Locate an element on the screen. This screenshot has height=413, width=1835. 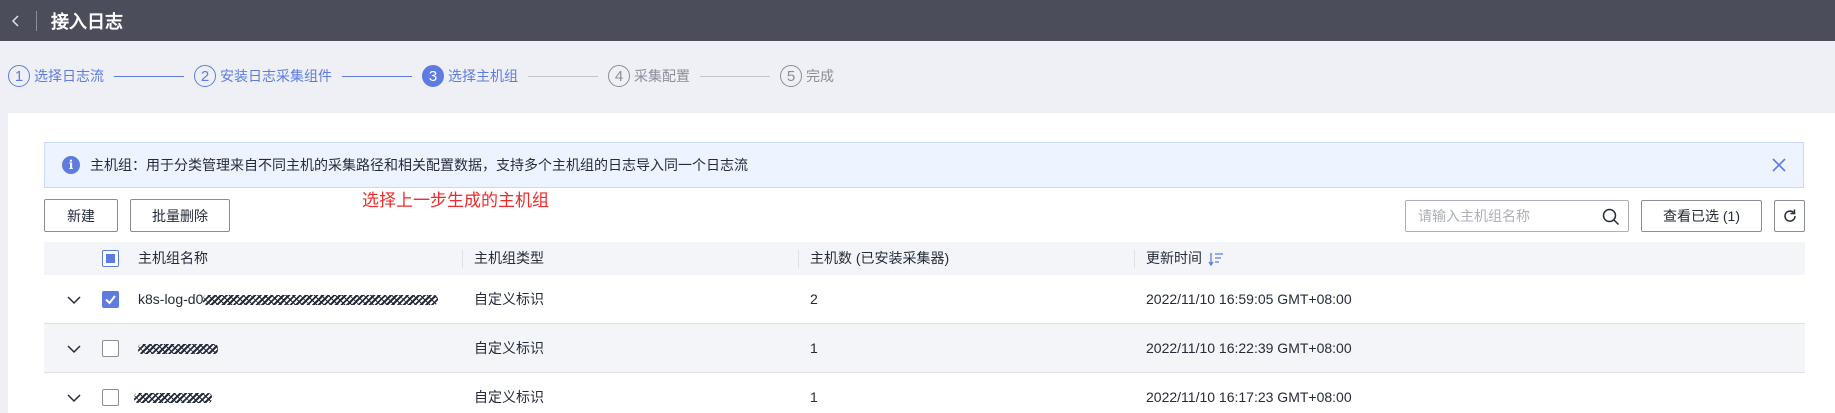
create-button: 新建 is located at coordinates (81, 215).